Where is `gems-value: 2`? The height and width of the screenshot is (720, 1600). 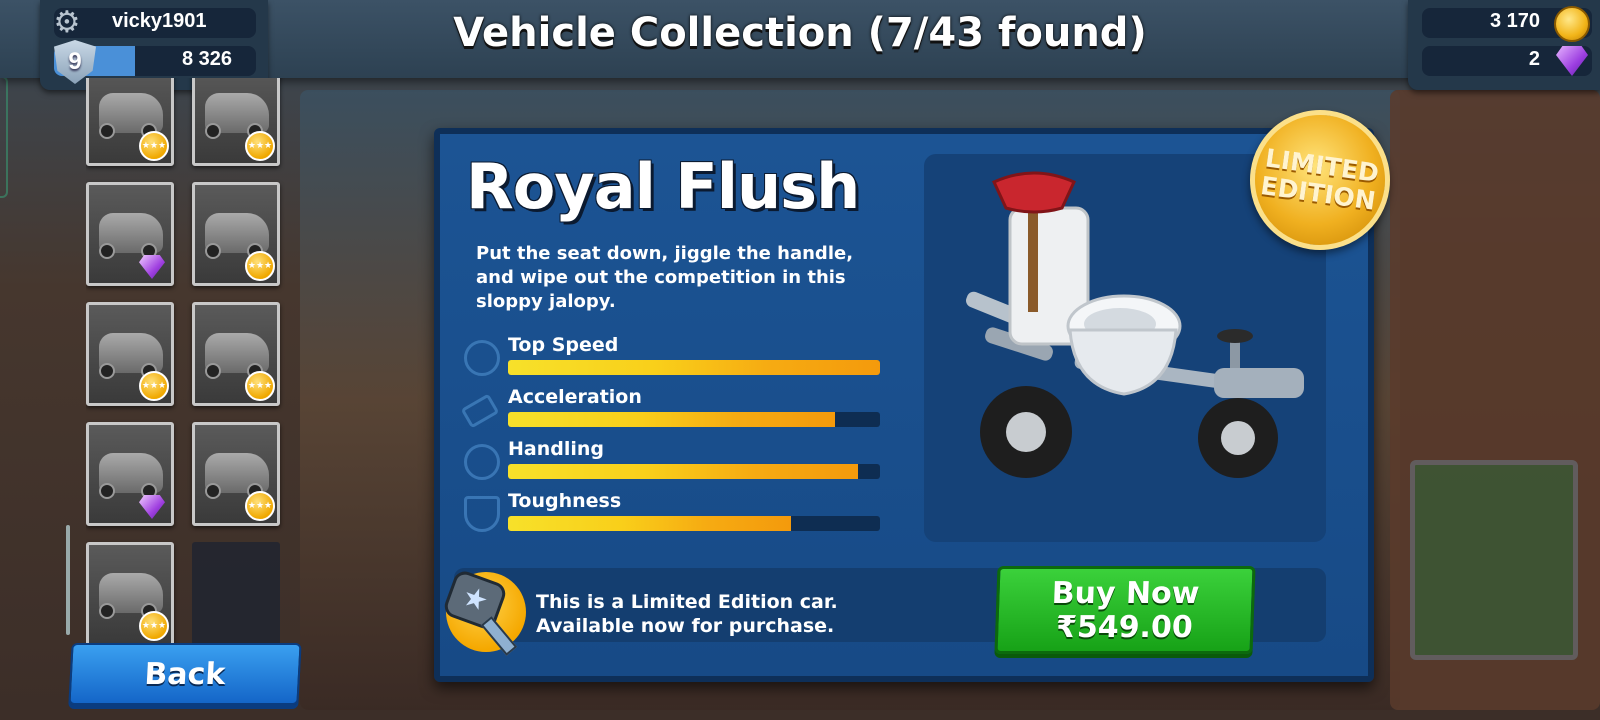 gems-value: 2 is located at coordinates (1534, 59).